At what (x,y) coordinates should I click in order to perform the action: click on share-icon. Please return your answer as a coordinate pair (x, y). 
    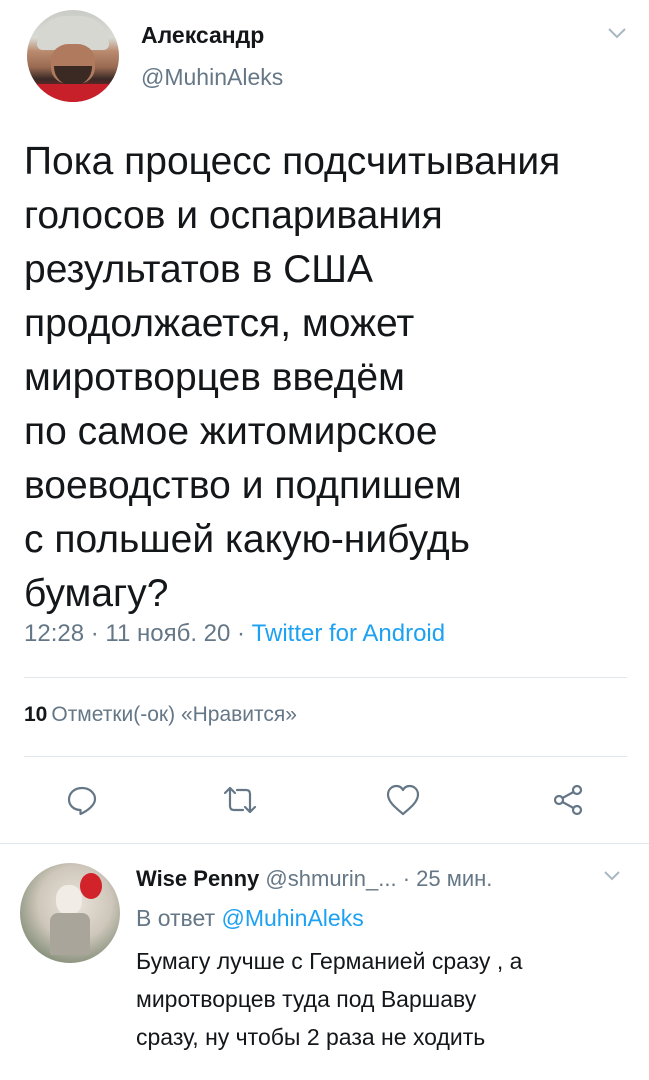
    Looking at the image, I should click on (568, 800).